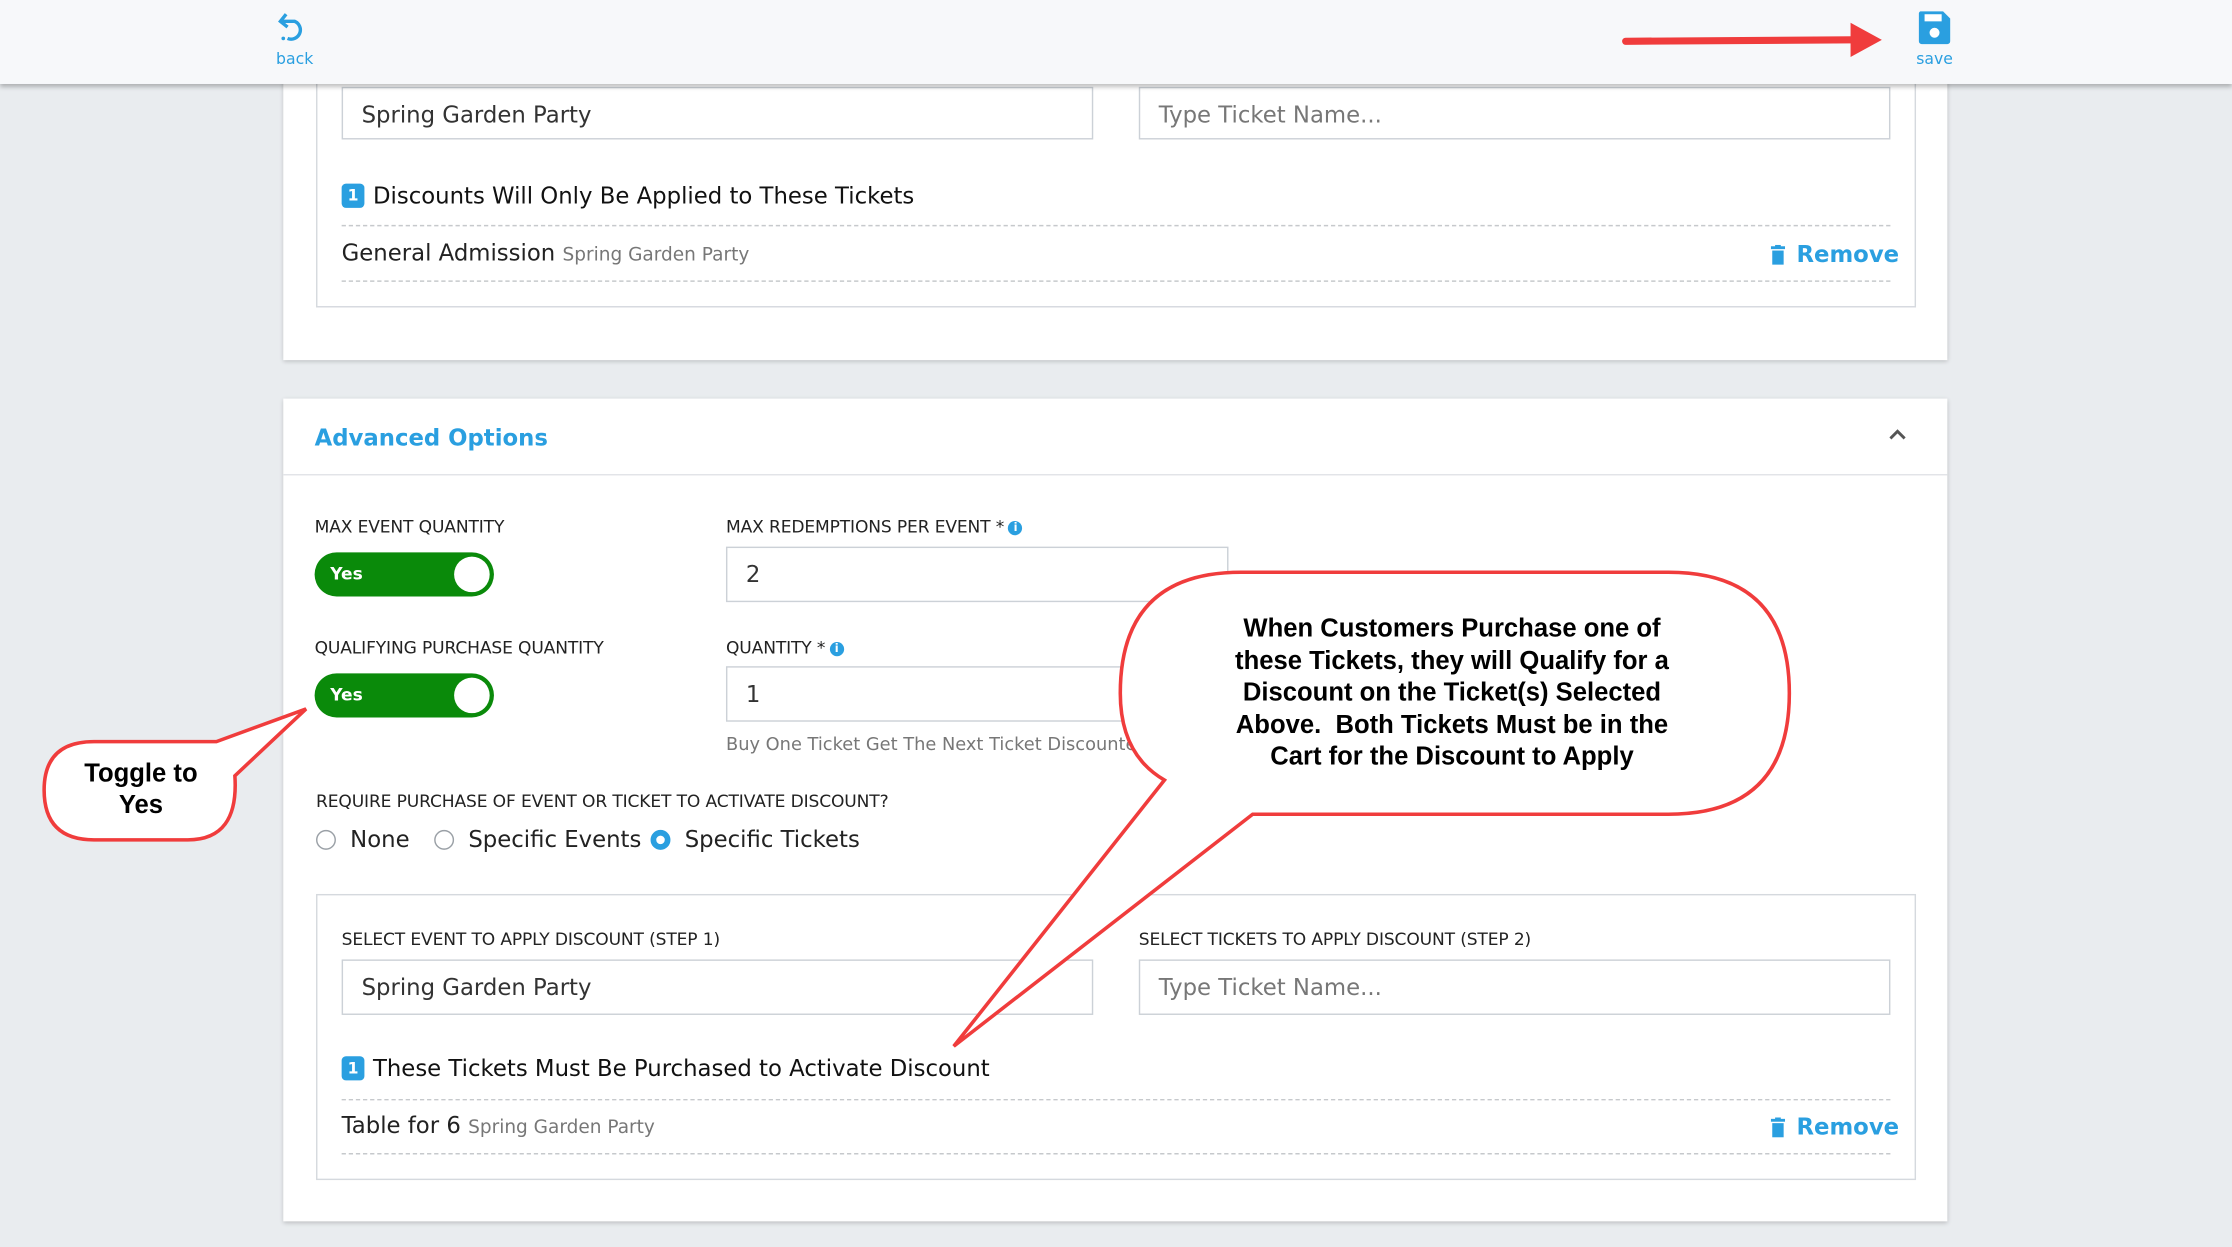  Describe the element at coordinates (1452, 660) in the screenshot. I see `callout-line: these Tickets, they will Qualify for a` at that location.